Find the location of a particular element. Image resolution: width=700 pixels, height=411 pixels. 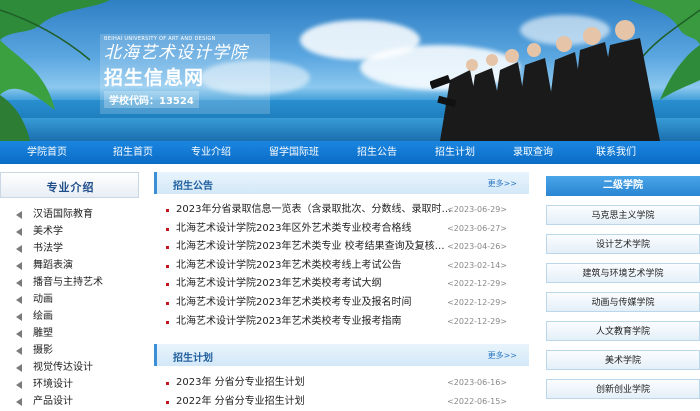

nav-admission-query: 录取查询 is located at coordinates (533, 152).